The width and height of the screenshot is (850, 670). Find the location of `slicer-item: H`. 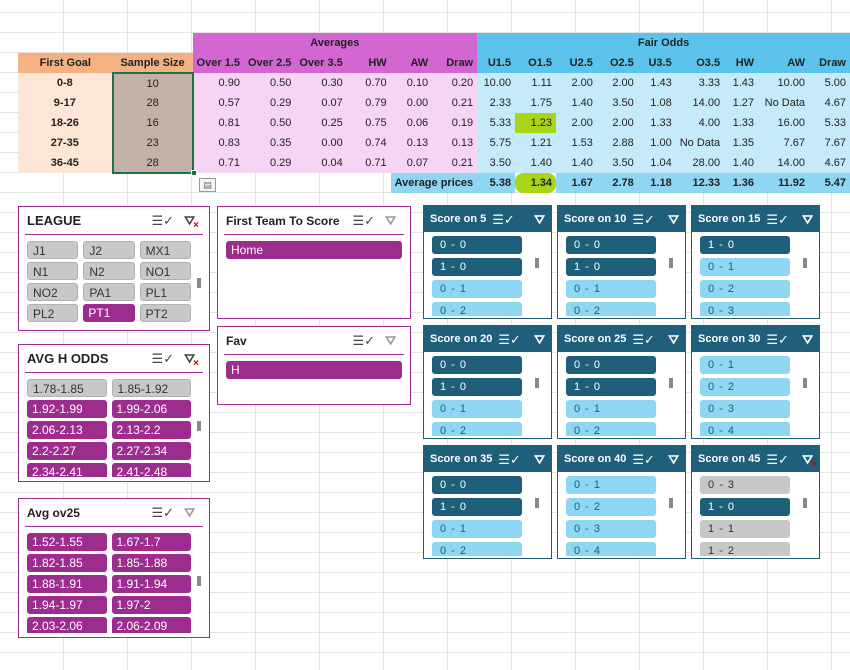

slicer-item: H is located at coordinates (314, 370).